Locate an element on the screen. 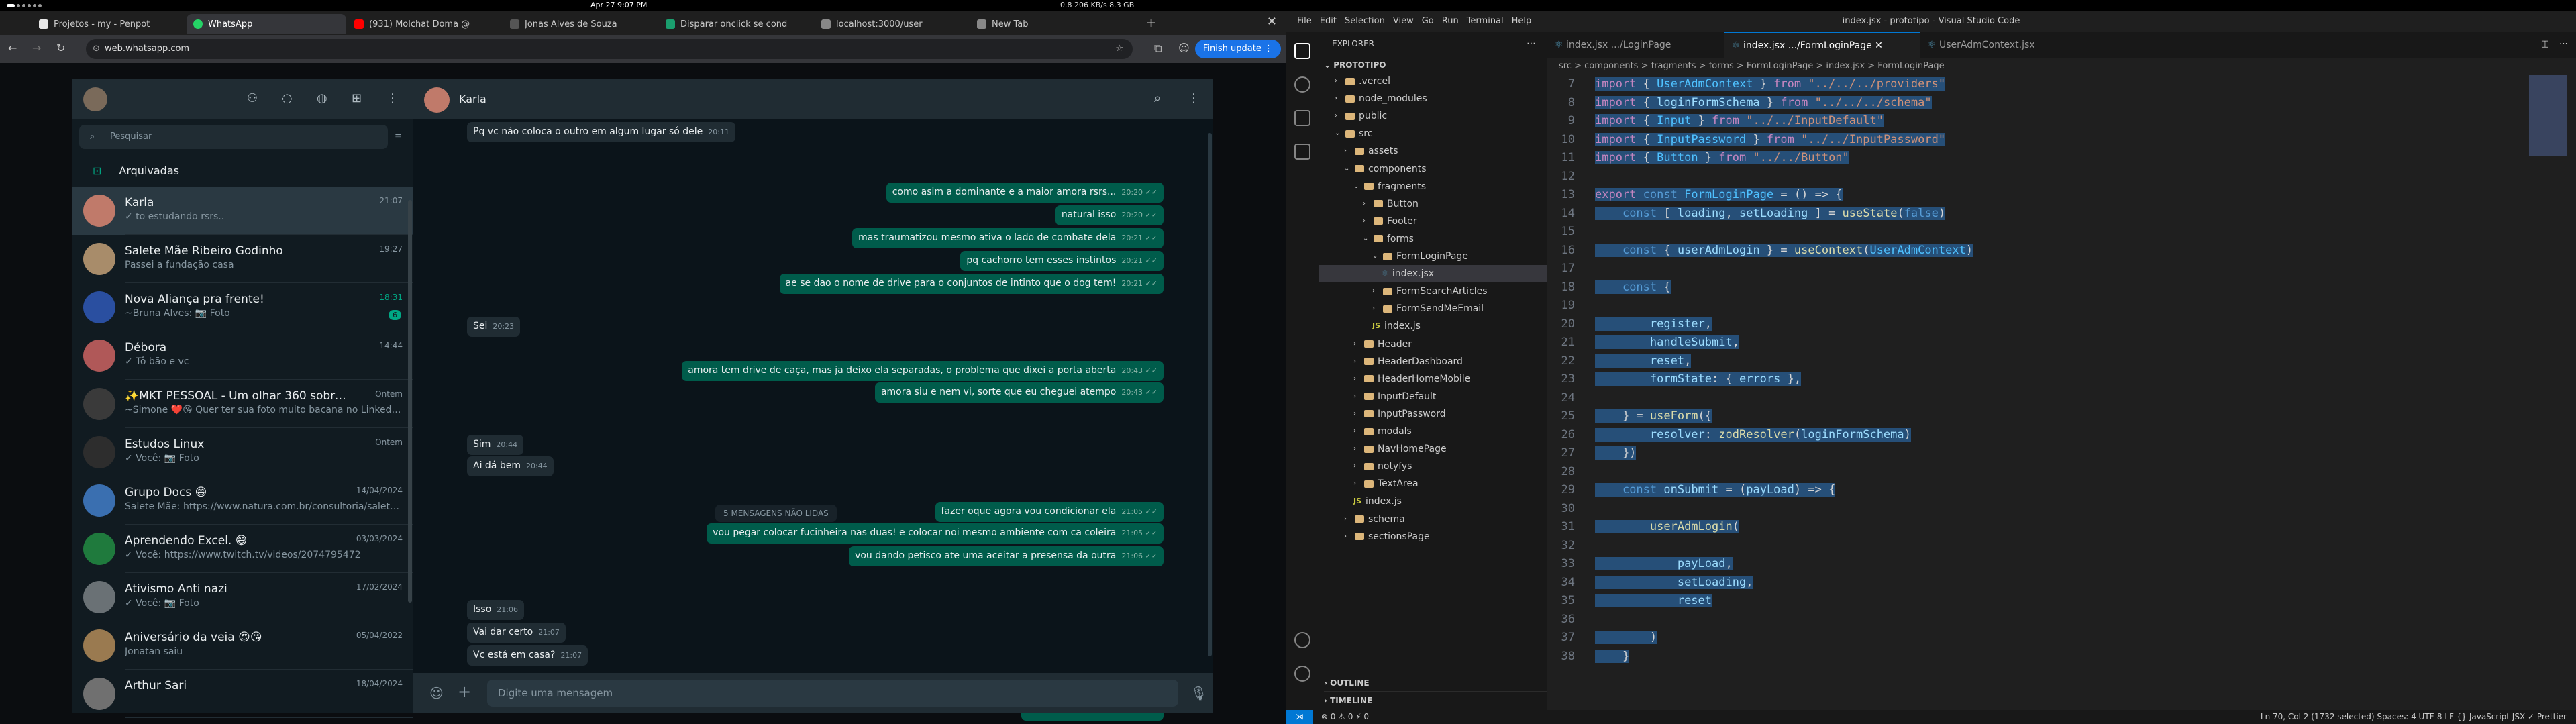  message-input: Digite uma mensagem is located at coordinates (832, 693).